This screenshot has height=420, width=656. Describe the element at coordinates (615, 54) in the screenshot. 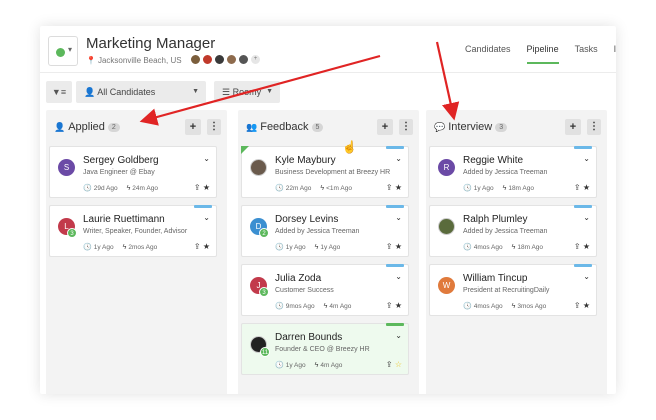

I see `tab-inbox: Inbox` at that location.